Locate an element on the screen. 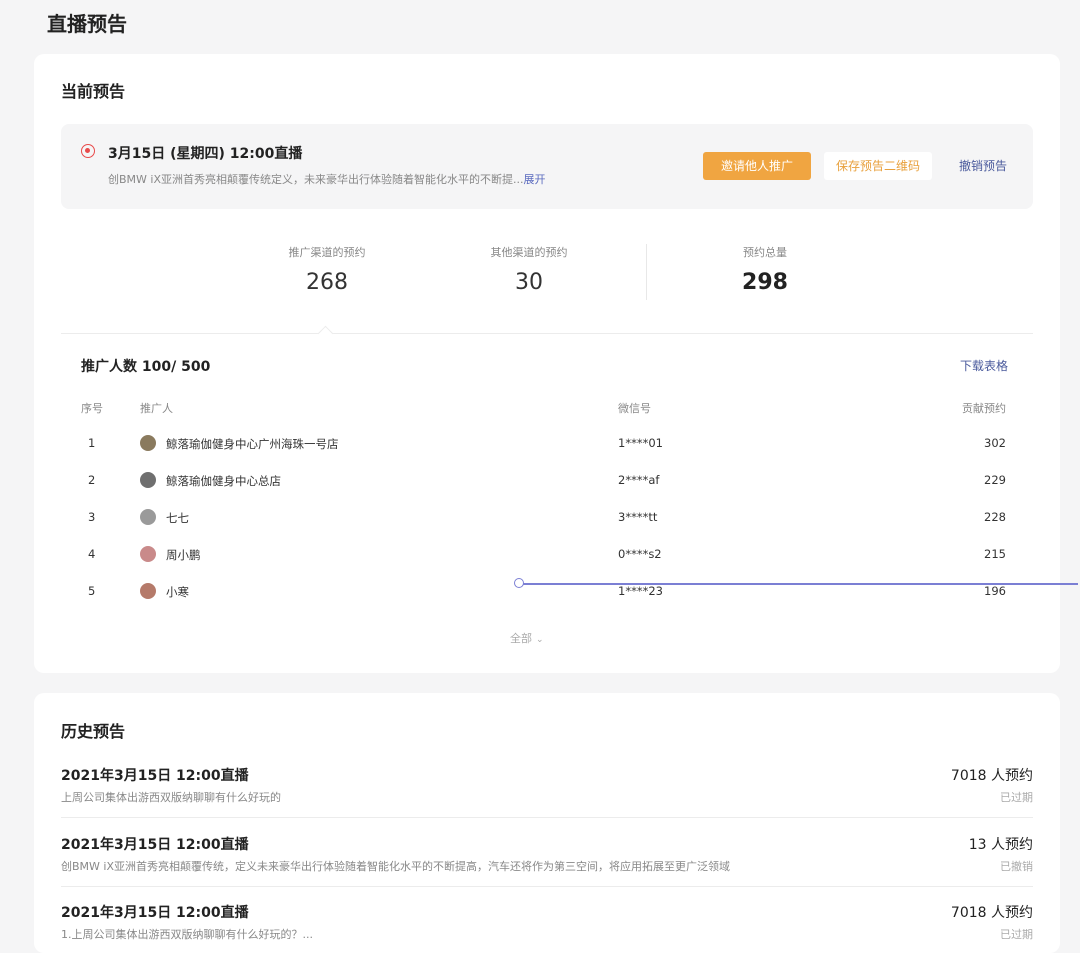 The width and height of the screenshot is (1080, 953). annotation-pointer-line is located at coordinates (798, 584).